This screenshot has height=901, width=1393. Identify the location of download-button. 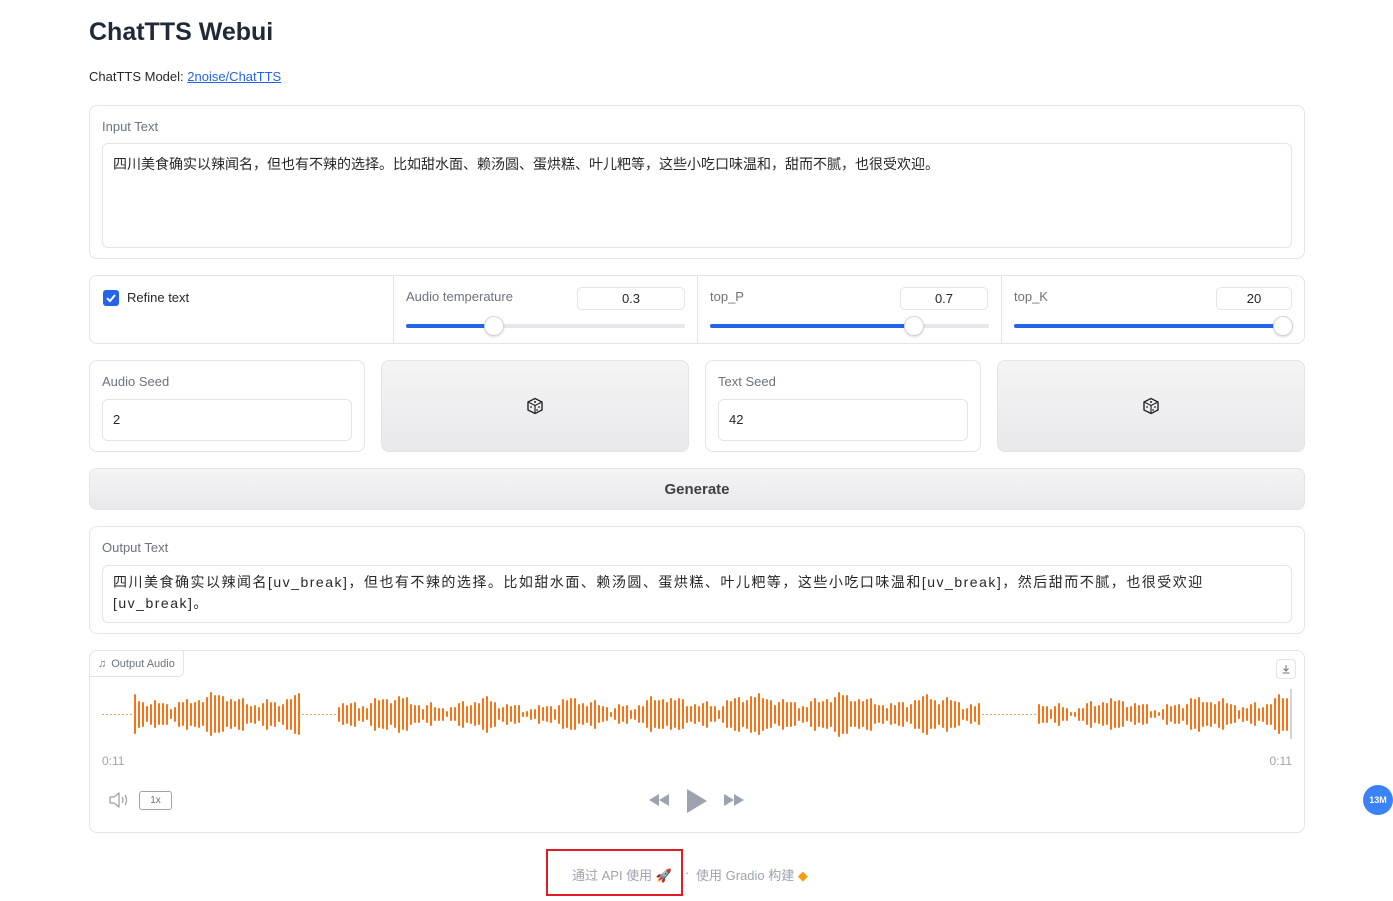
(1286, 669).